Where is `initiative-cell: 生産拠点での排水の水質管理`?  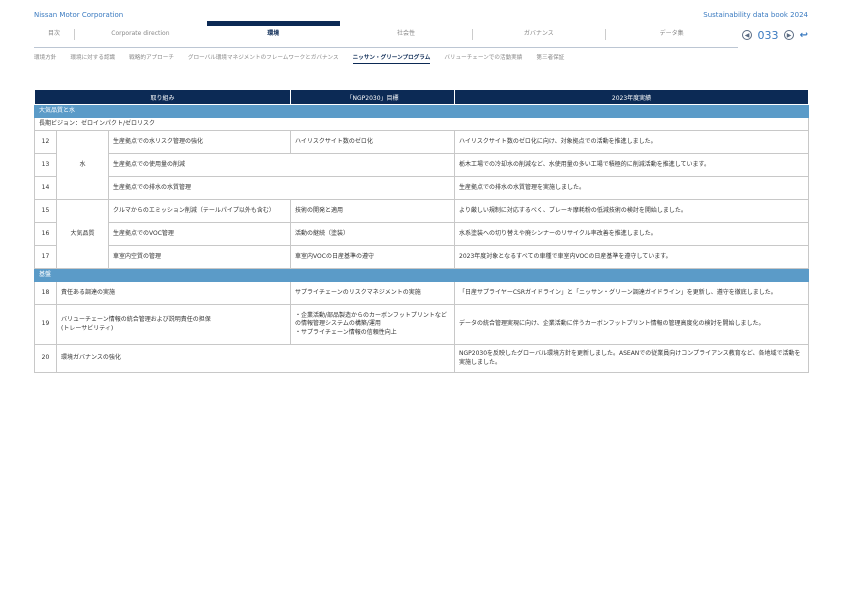 initiative-cell: 生産拠点での排水の水質管理 is located at coordinates (281, 188).